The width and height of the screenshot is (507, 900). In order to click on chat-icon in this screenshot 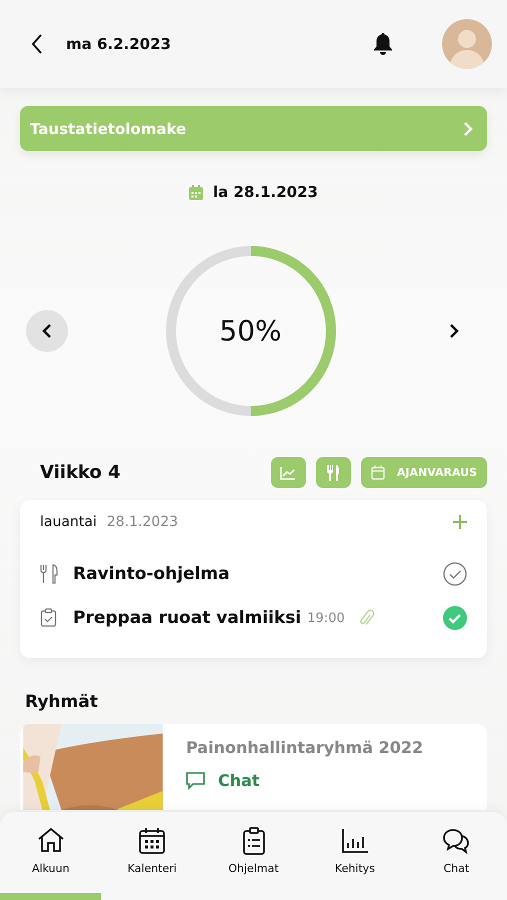, I will do `click(456, 841)`.